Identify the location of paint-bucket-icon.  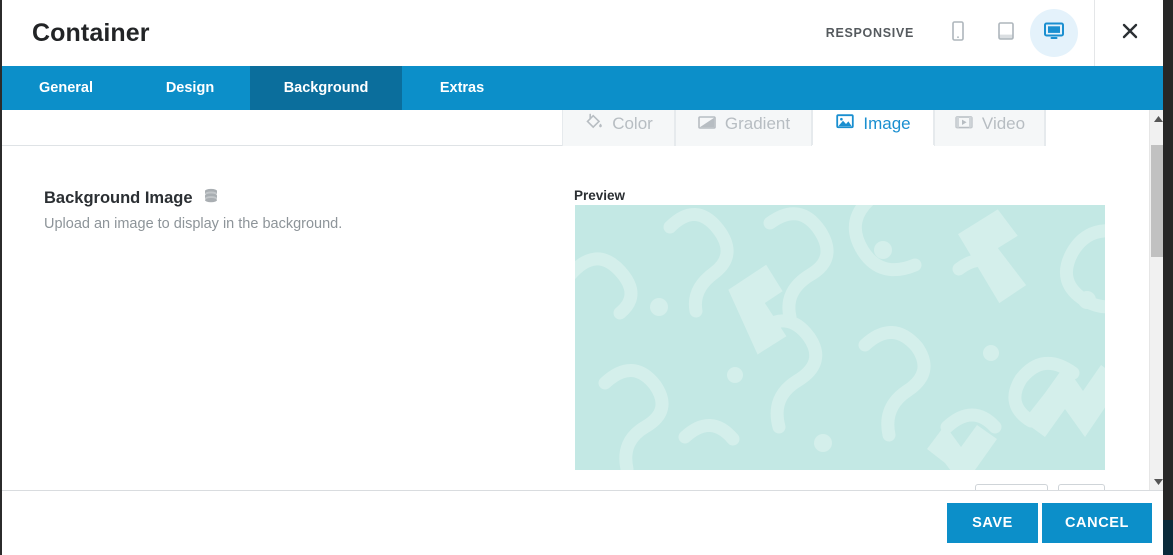
(594, 124).